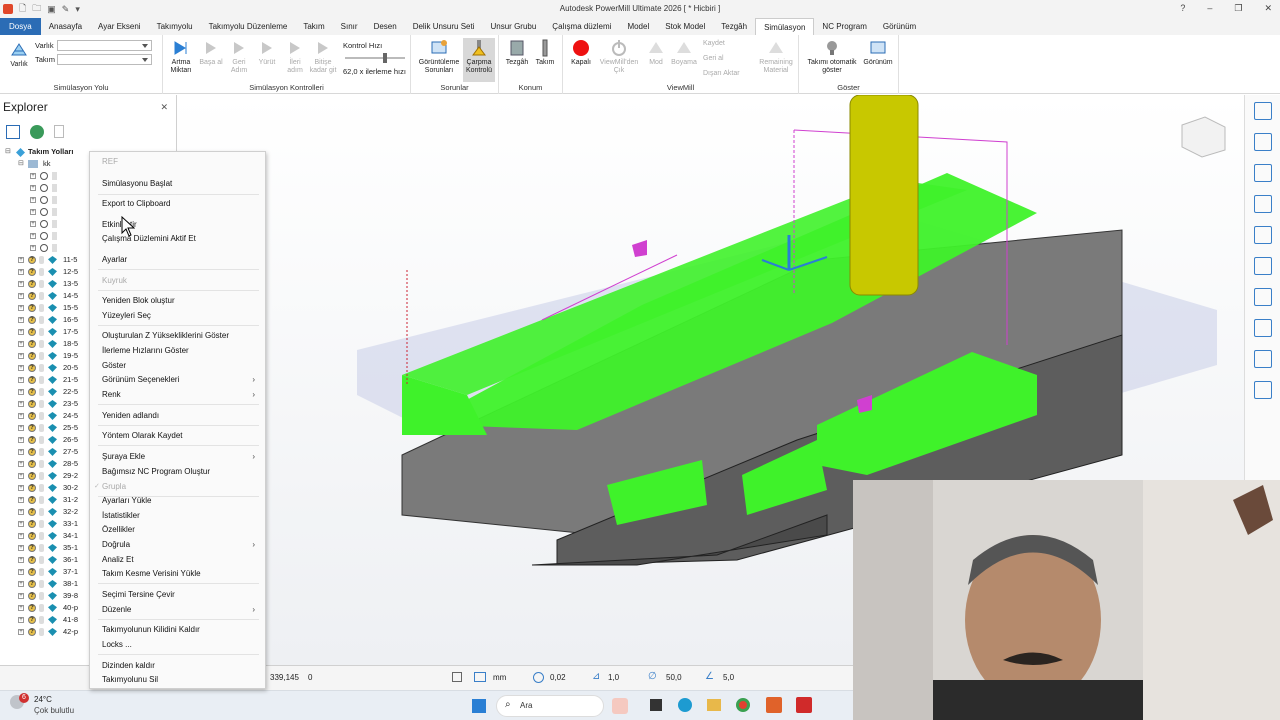  I want to click on tab-2: Ayar Ekseni, so click(119, 26).